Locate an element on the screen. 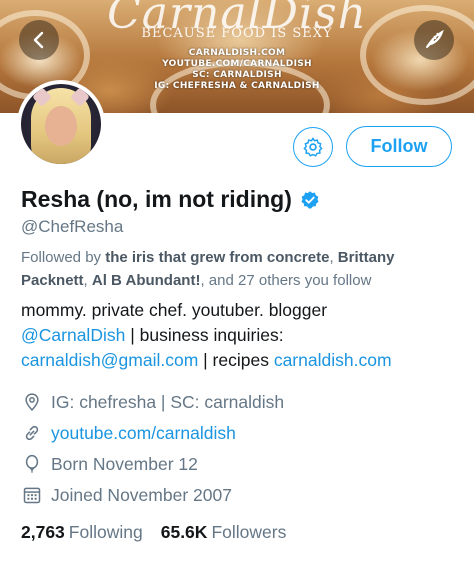  followers-count: 65.6K is located at coordinates (184, 532).